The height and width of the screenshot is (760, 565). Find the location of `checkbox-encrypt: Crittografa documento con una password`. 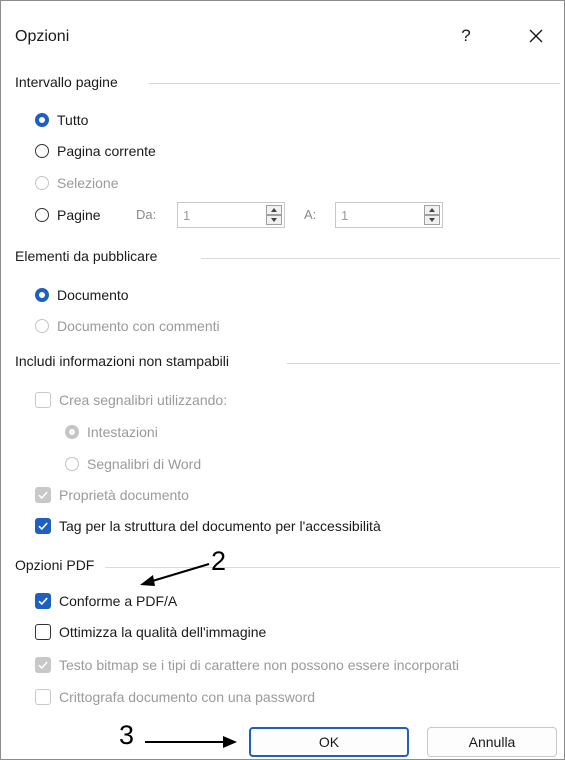

checkbox-encrypt: Crittografa documento con una password is located at coordinates (175, 697).